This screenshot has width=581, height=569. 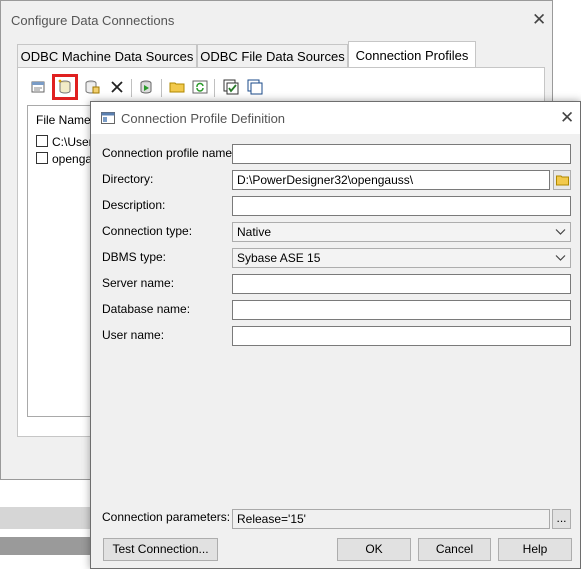 I want to click on connection-parameters-input: Release='15', so click(x=391, y=519).